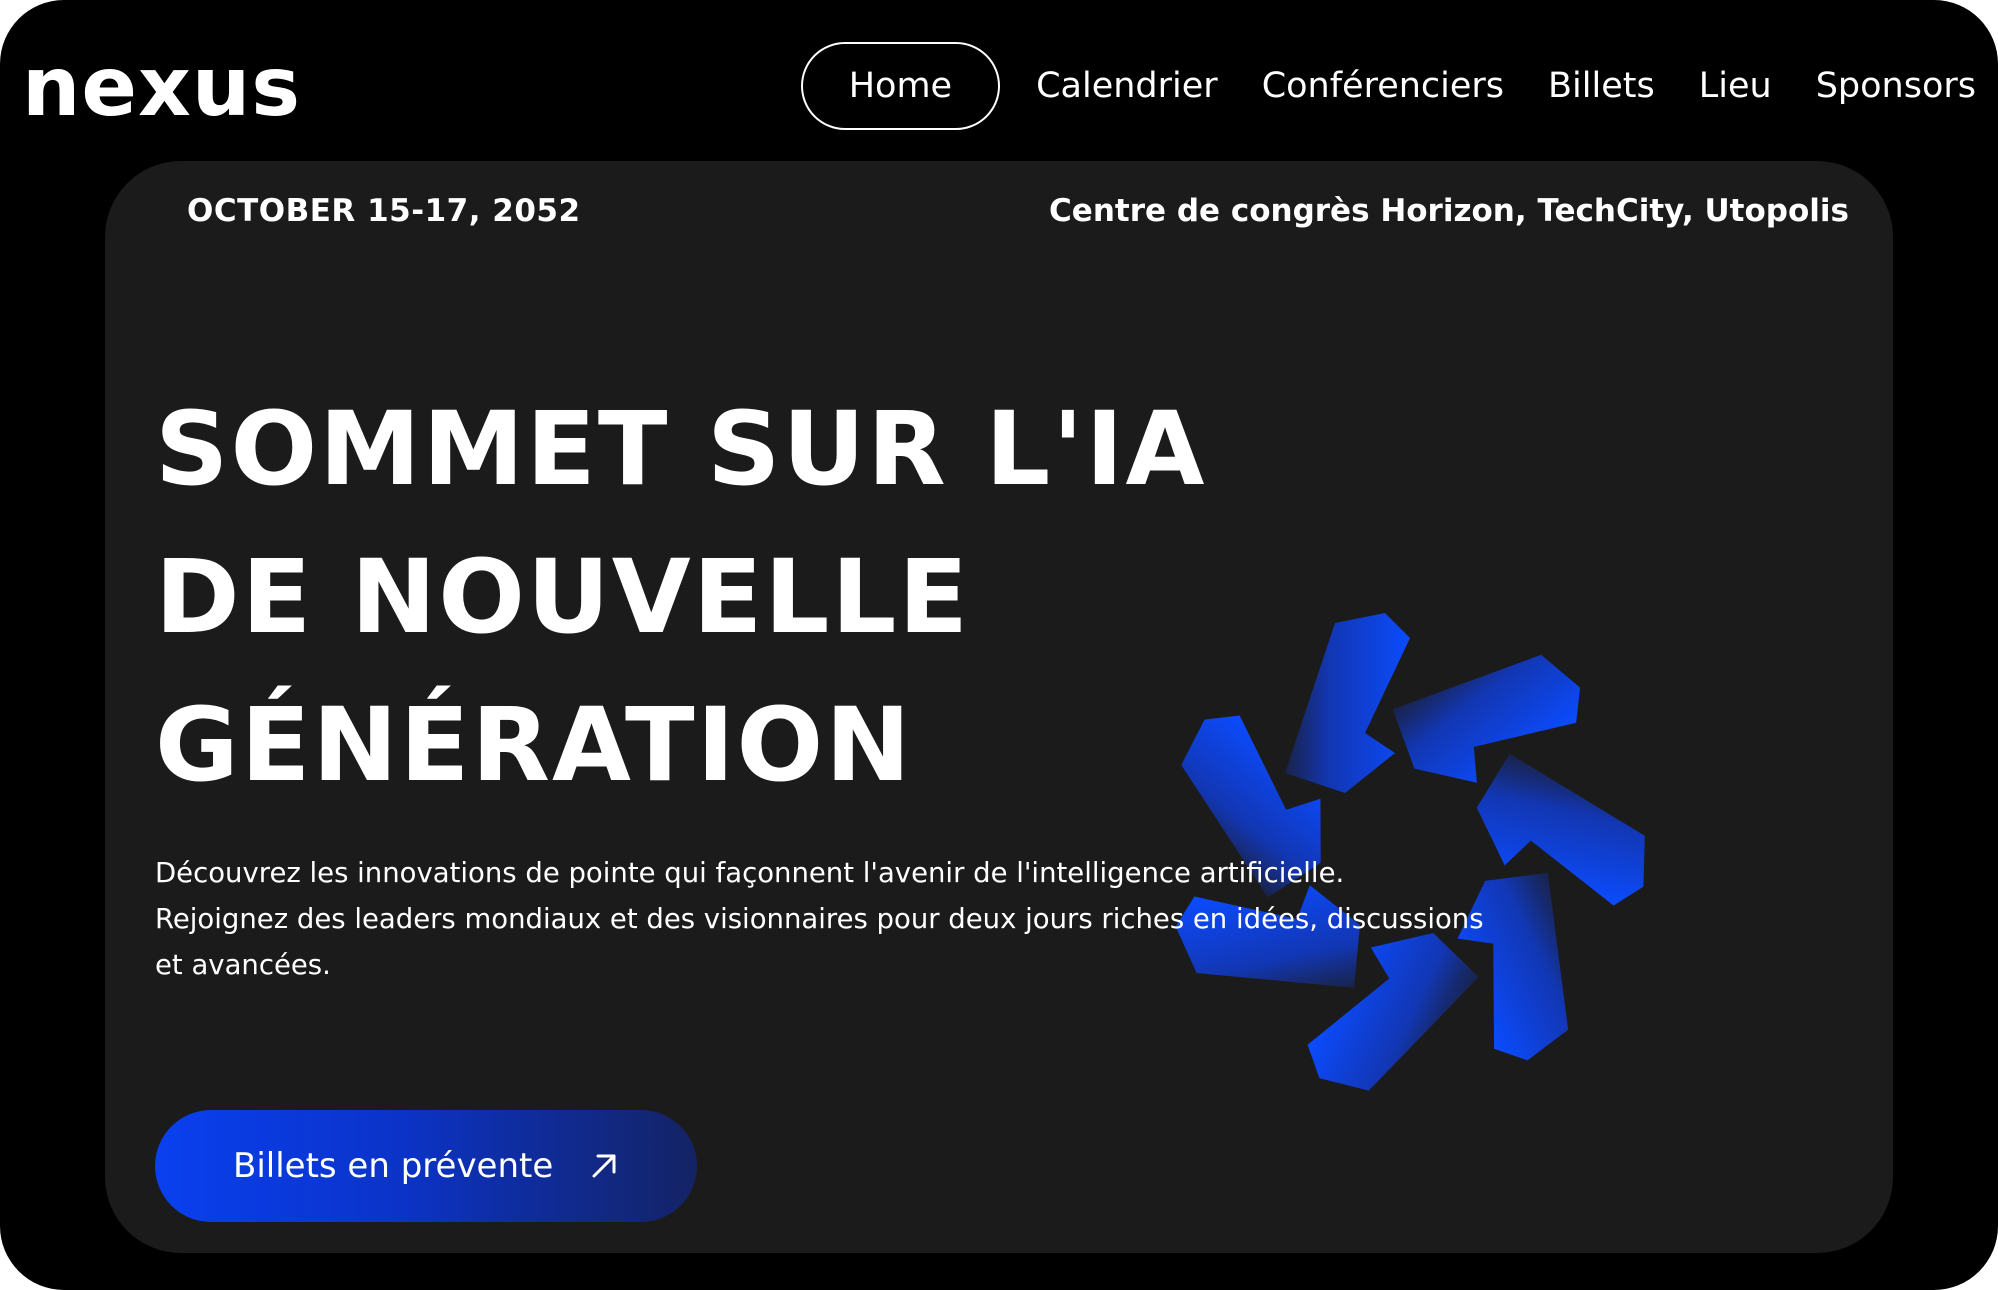  Describe the element at coordinates (1896, 86) in the screenshot. I see `nav-item-sponsors: Sponsors` at that location.